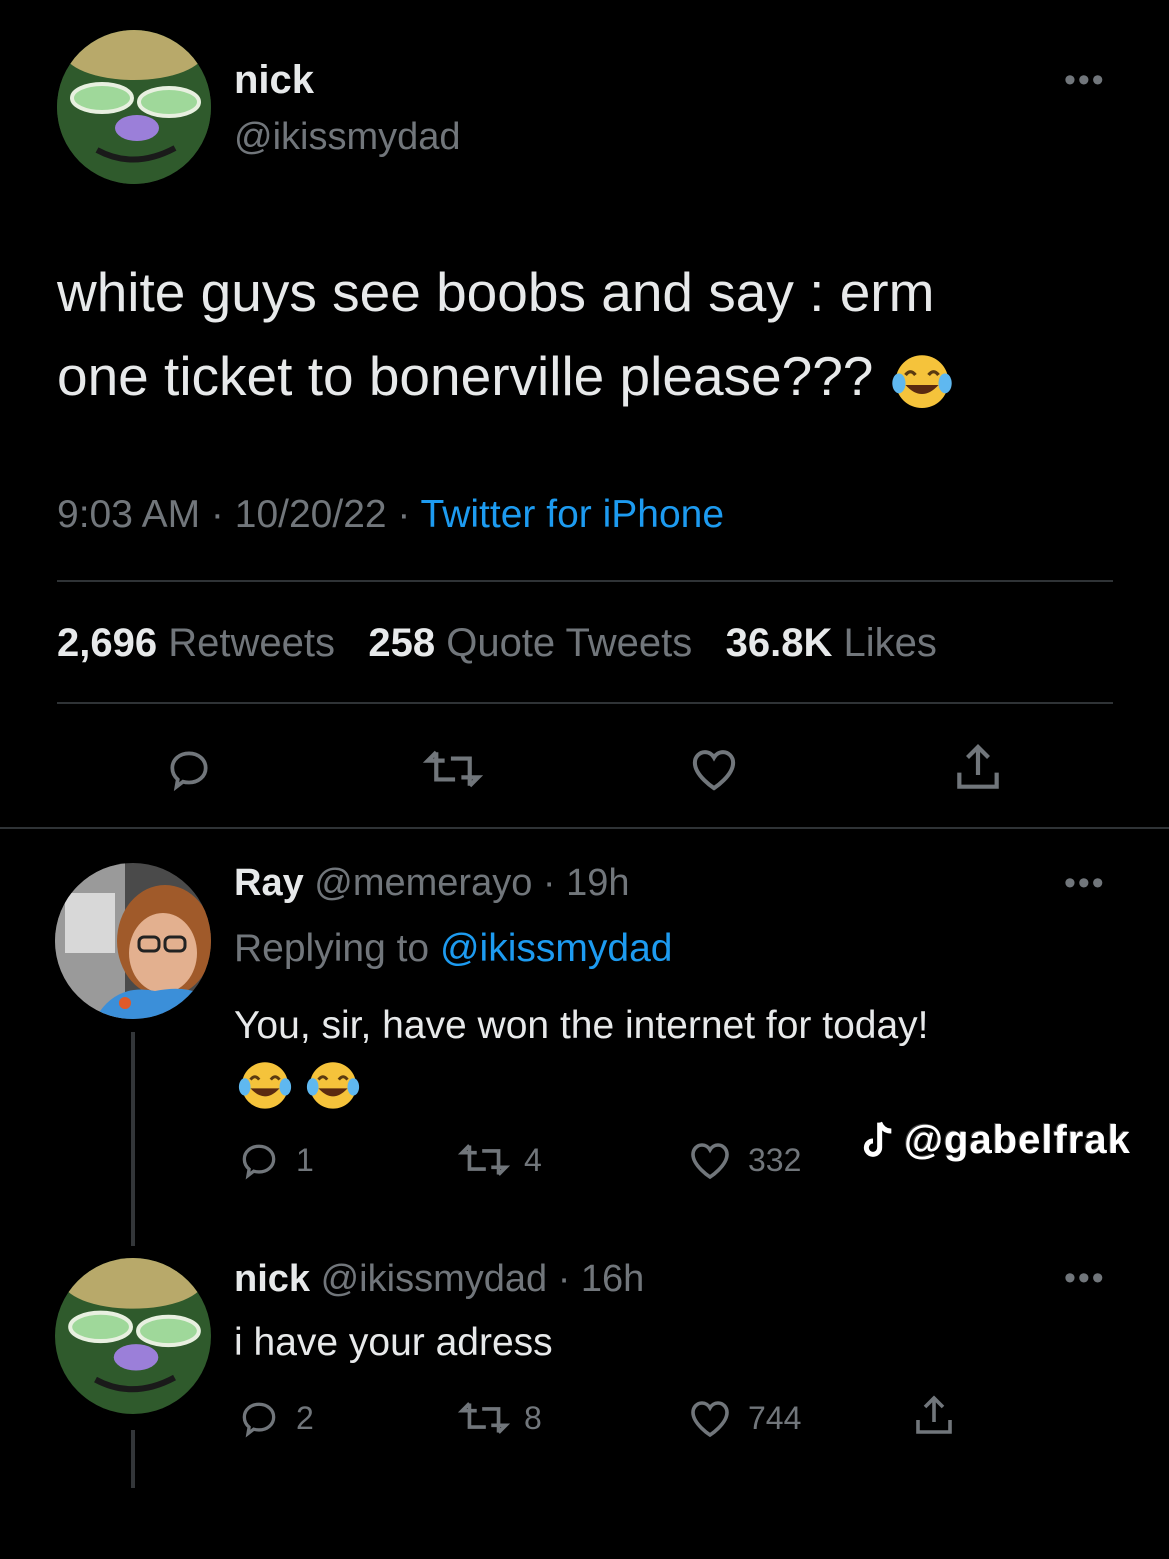  I want to click on likes-stat: 36.8K Likes, so click(831, 643).